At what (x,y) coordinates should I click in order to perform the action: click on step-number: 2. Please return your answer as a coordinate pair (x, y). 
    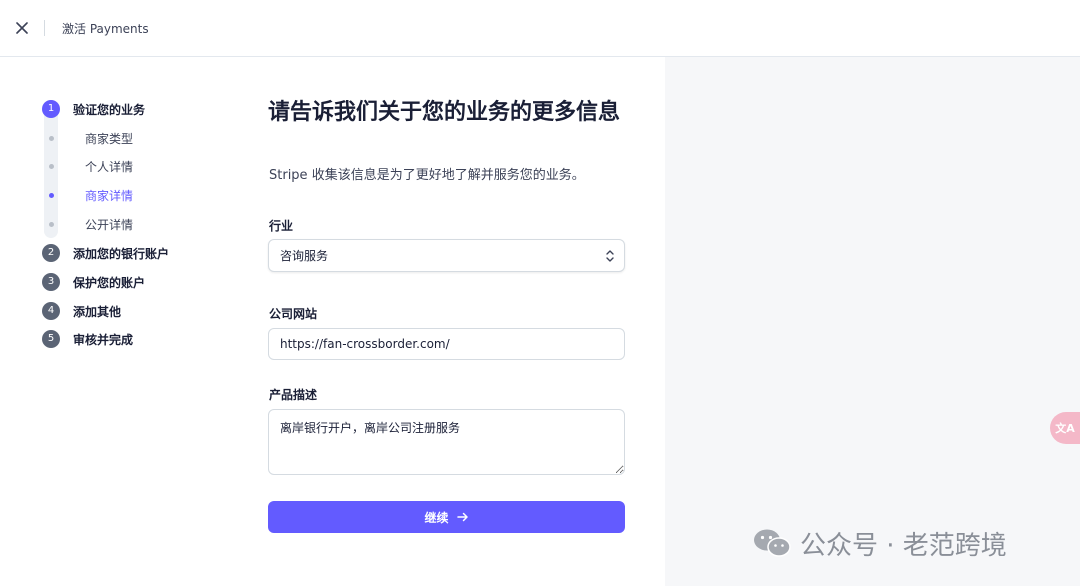
    Looking at the image, I should click on (51, 253).